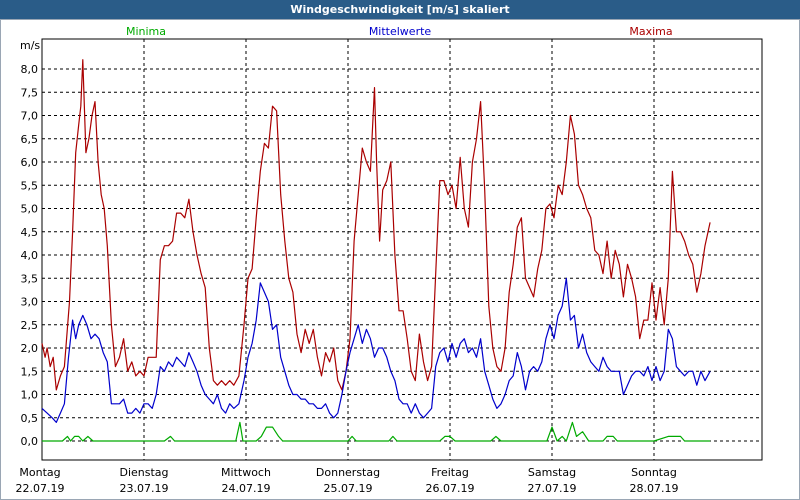  I want to click on legend: Minima Mittelwerte Maxima, so click(399, 31).